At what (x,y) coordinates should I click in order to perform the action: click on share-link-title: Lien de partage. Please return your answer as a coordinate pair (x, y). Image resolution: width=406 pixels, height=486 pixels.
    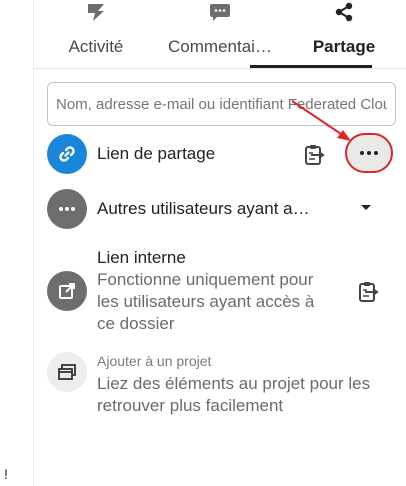
    Looking at the image, I should click on (156, 153).